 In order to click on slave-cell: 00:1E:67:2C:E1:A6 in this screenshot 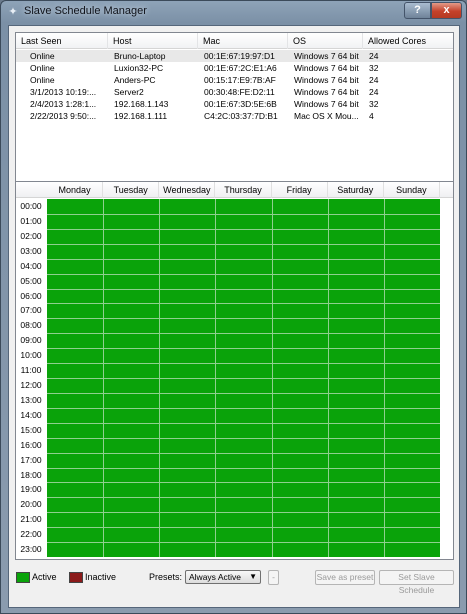, I will do `click(240, 68)`.